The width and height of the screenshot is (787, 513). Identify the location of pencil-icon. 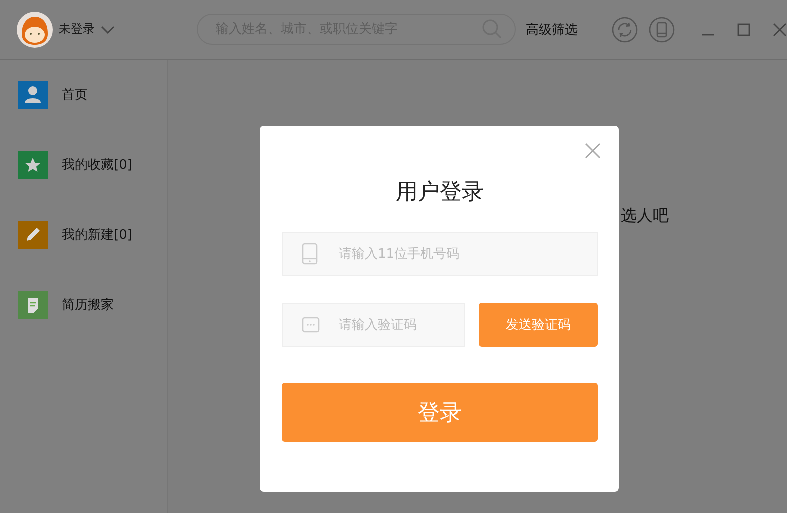
(33, 235).